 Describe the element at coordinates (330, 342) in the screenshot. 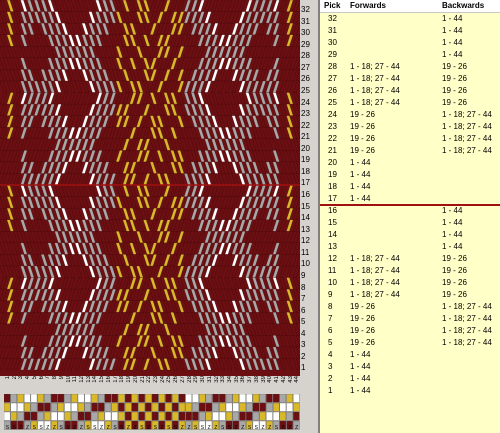

I see `cell-pick: 5` at that location.